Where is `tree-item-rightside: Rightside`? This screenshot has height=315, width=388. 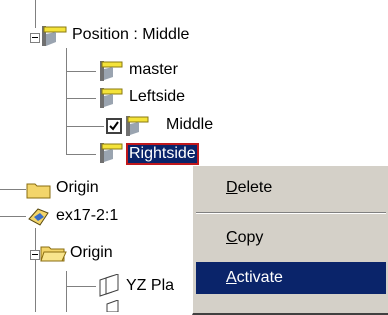
tree-item-rightside: Rightside is located at coordinates (162, 154).